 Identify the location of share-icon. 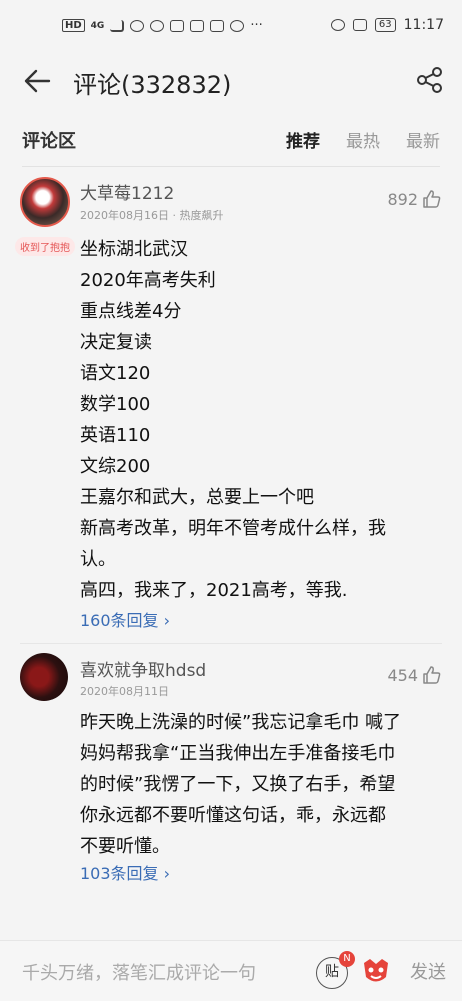
(430, 80).